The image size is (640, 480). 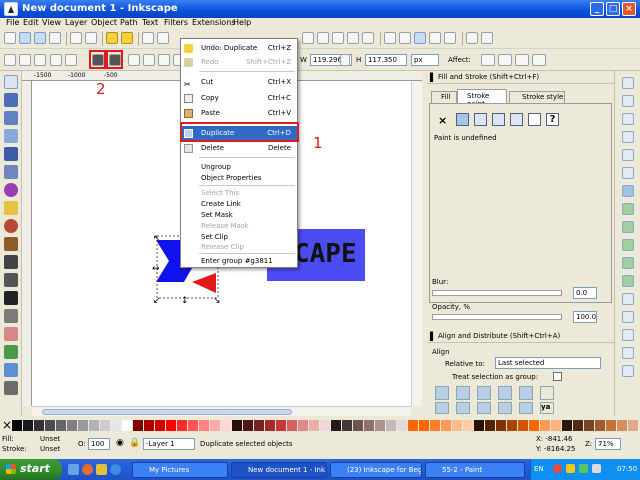 I want to click on document-properties-icon, so click(x=487, y=38).